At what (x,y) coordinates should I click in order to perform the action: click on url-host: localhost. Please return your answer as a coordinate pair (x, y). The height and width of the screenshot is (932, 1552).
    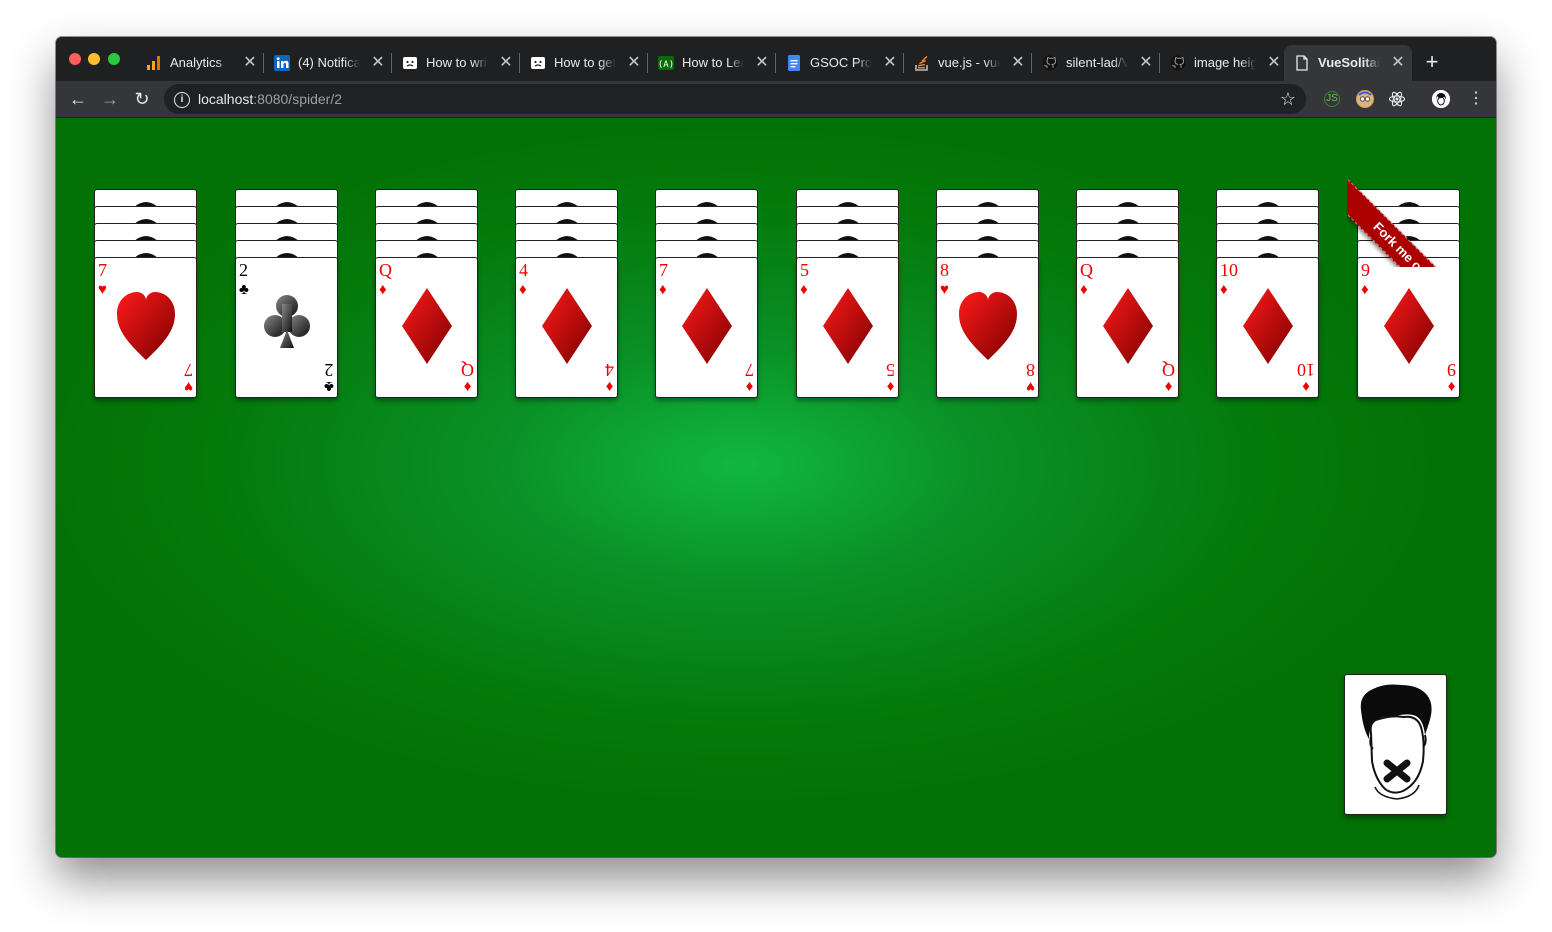
    Looking at the image, I should click on (226, 99).